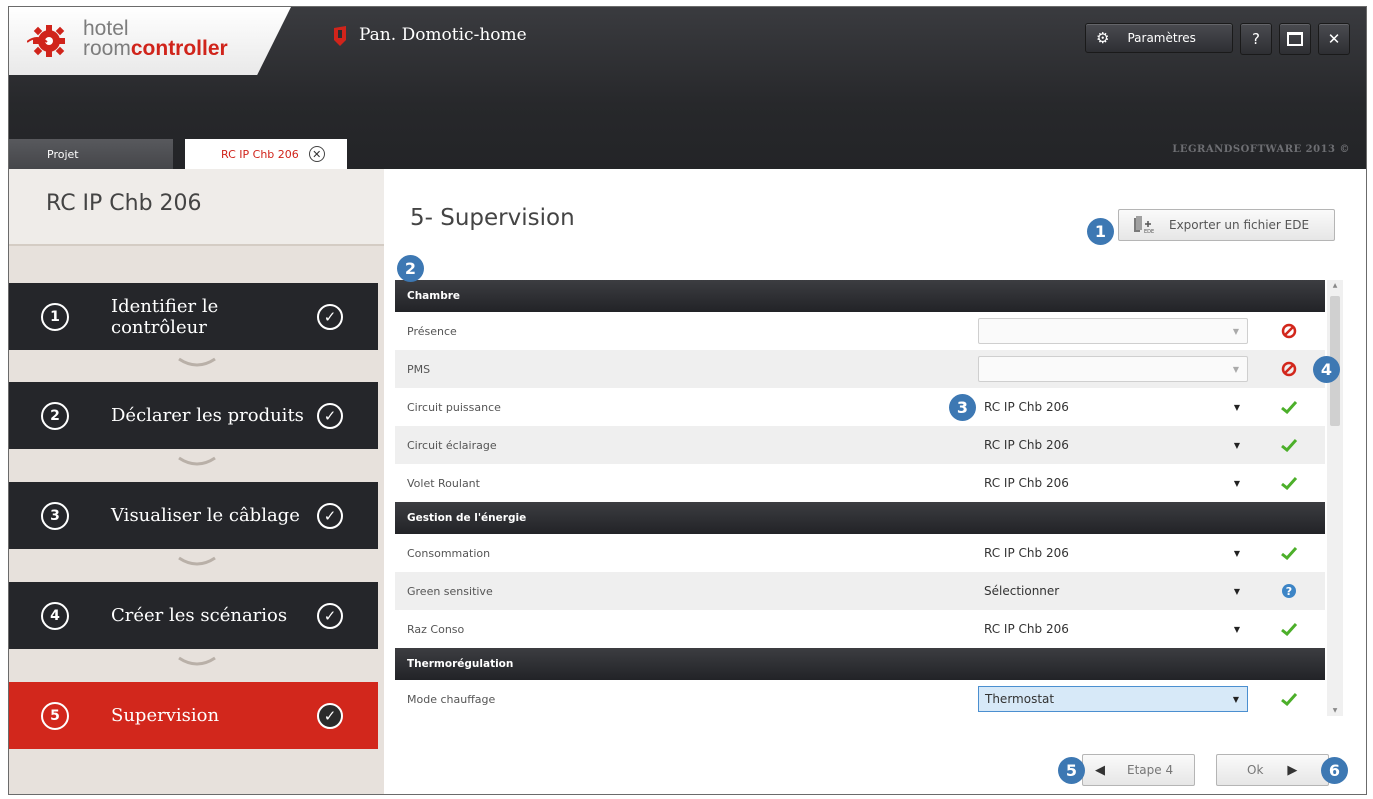  I want to click on export-ede-icon: EDE, so click(1144, 225).